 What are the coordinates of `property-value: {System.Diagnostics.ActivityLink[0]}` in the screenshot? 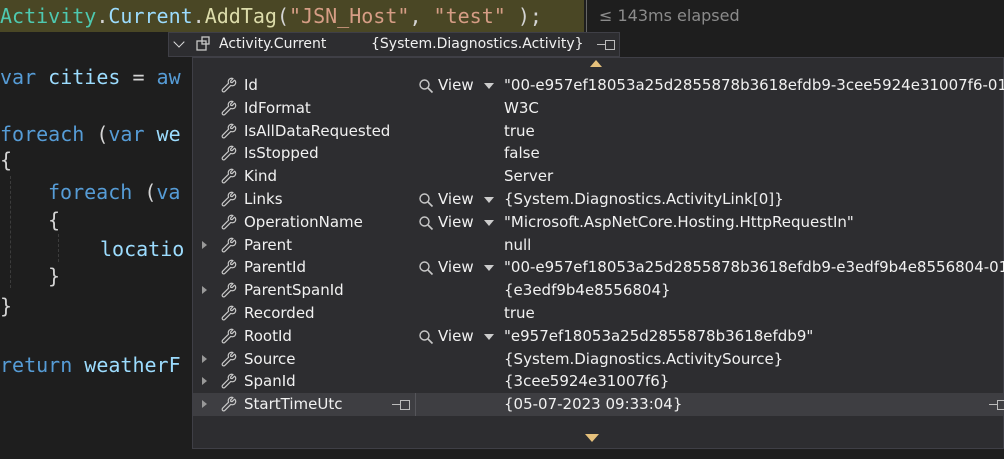 It's located at (644, 199).